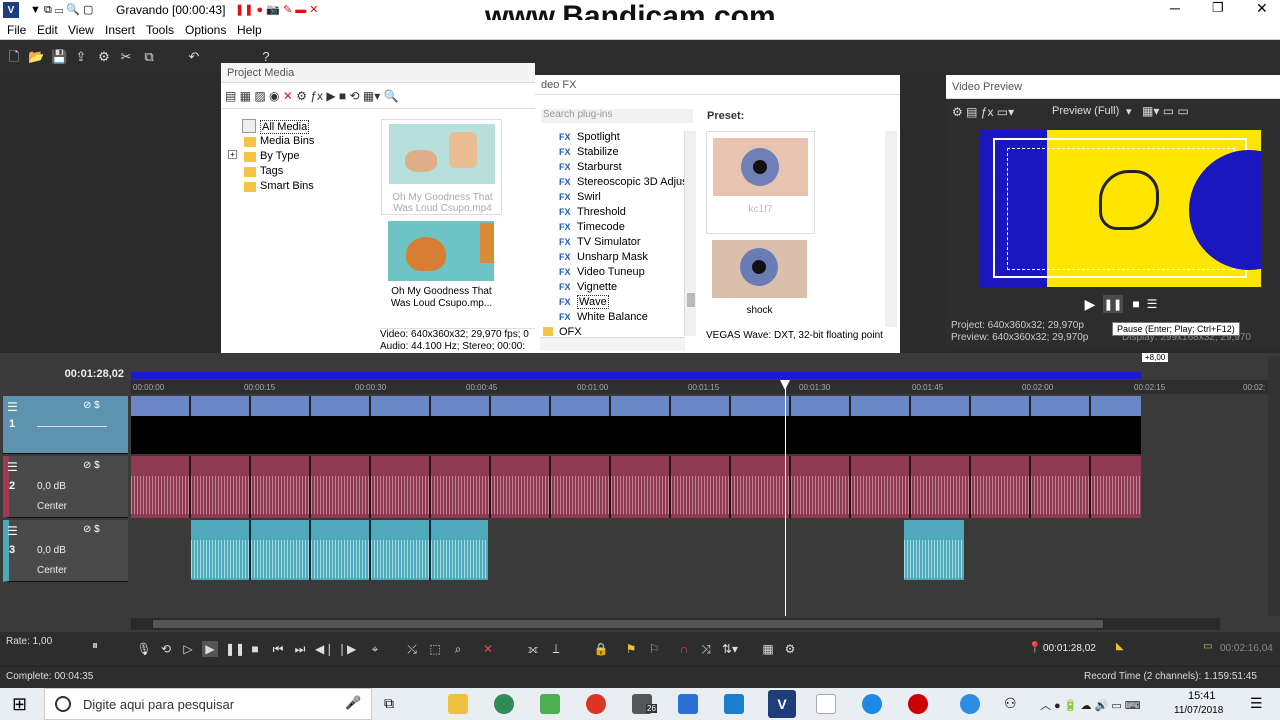 Image resolution: width=1280 pixels, height=720 pixels. Describe the element at coordinates (644, 704) in the screenshot. I see `mail-icon: 26` at that location.